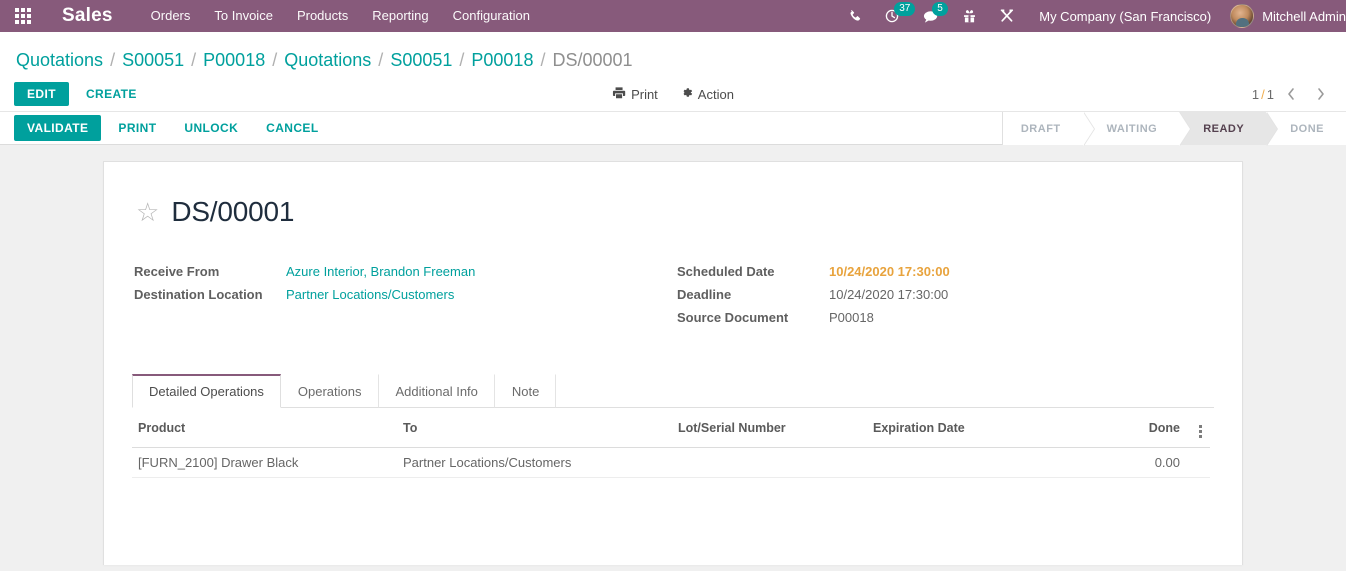 Image resolution: width=1346 pixels, height=571 pixels. I want to click on favorite-star-icon: ☆, so click(147, 212).